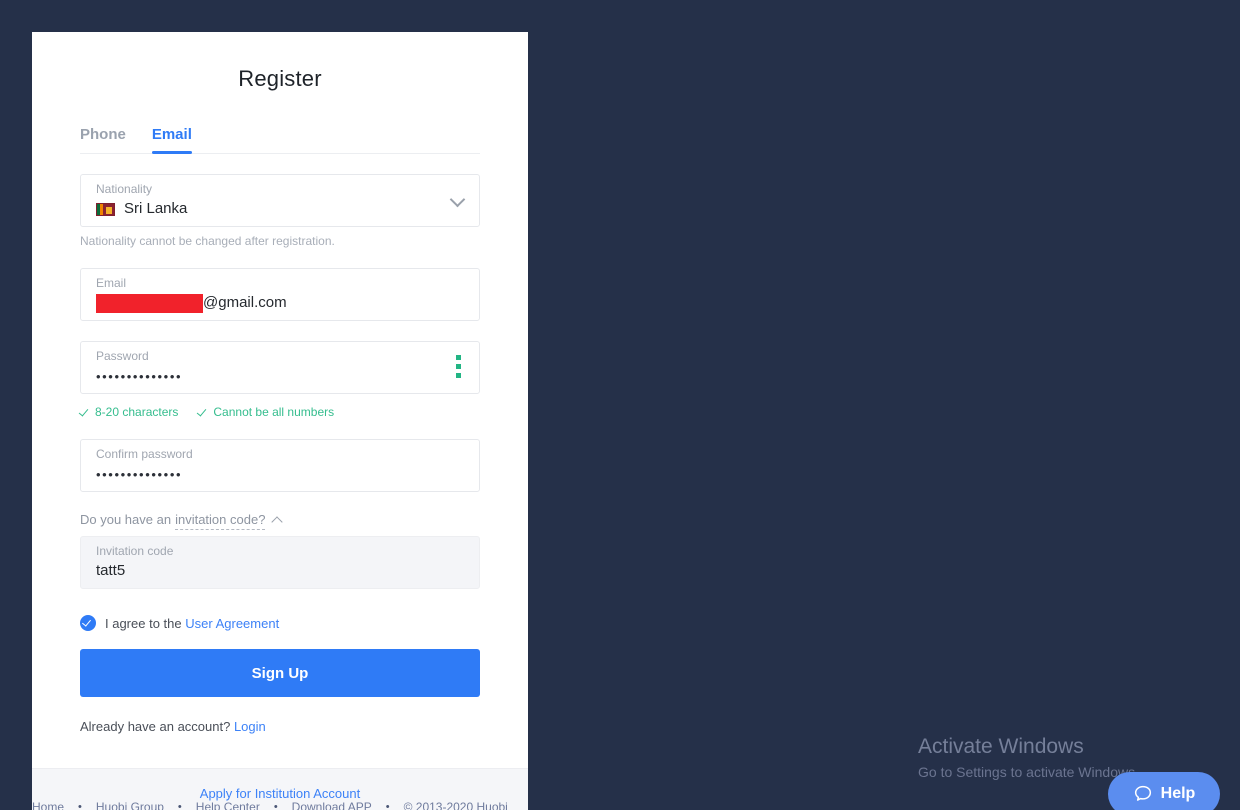 The height and width of the screenshot is (810, 1240). What do you see at coordinates (122, 356) in the screenshot?
I see `password-label: Password` at bounding box center [122, 356].